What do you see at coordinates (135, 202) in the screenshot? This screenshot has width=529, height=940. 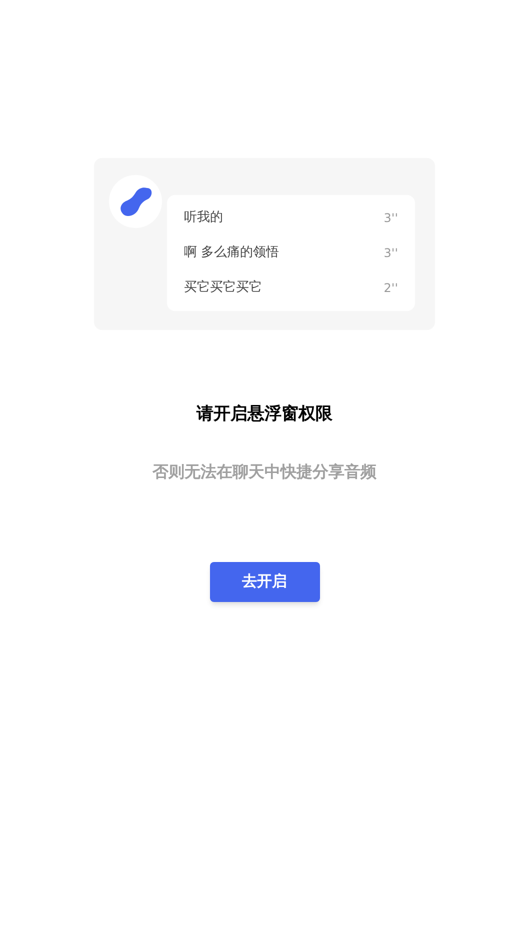 I see `blob-icon` at bounding box center [135, 202].